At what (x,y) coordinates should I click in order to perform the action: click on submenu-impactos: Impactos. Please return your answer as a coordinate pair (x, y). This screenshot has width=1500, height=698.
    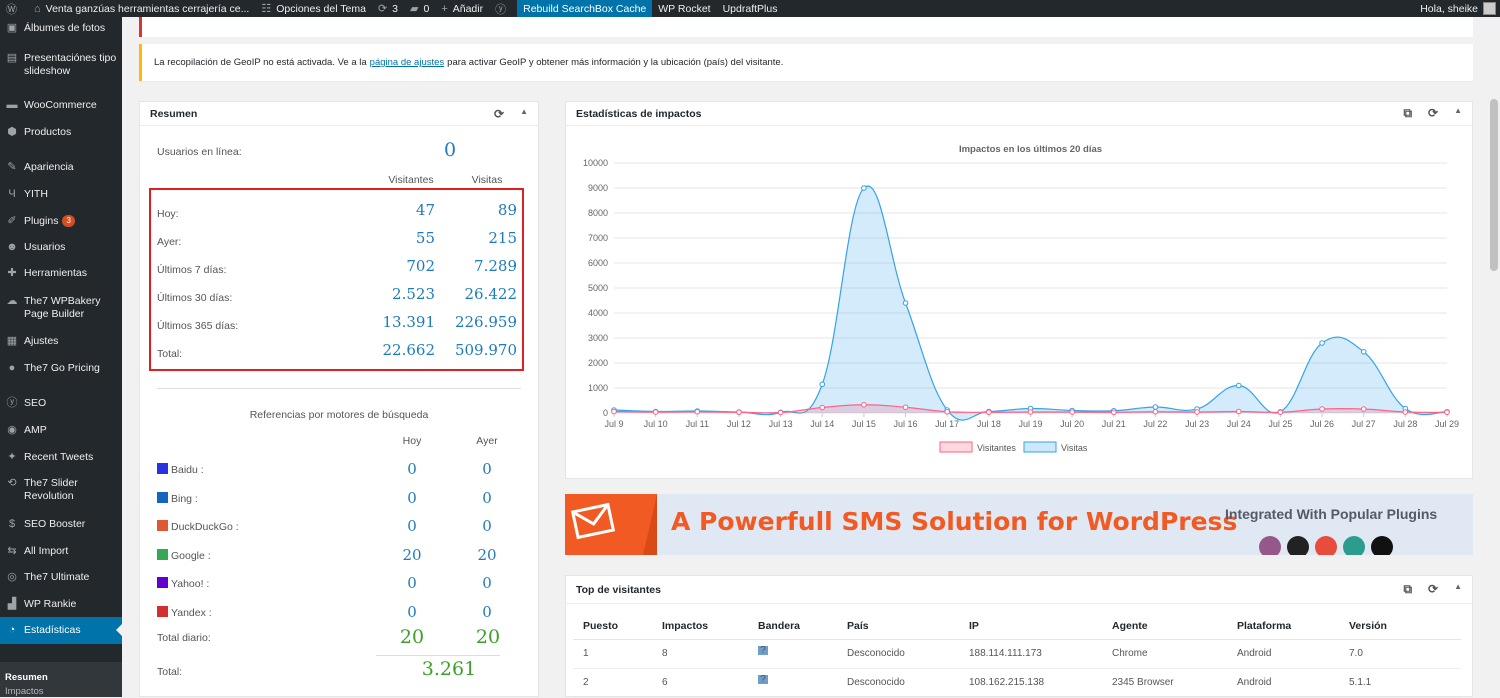
    Looking at the image, I should click on (24, 691).